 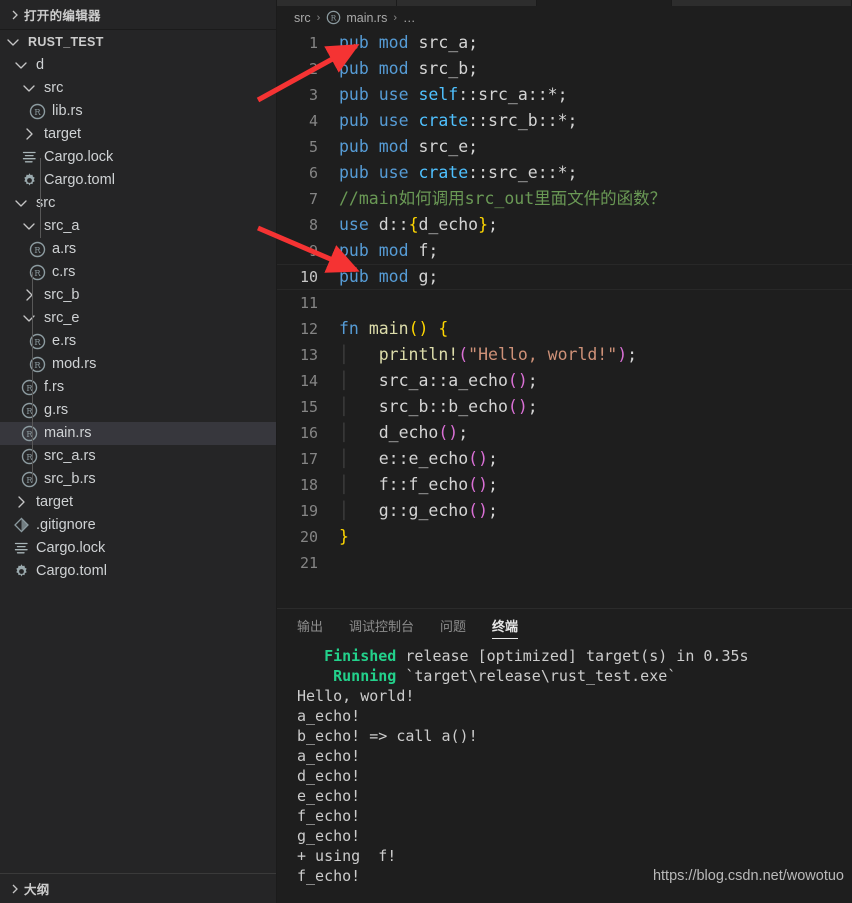 I want to click on code-line: 5 pub mod src_e;, so click(x=564, y=147).